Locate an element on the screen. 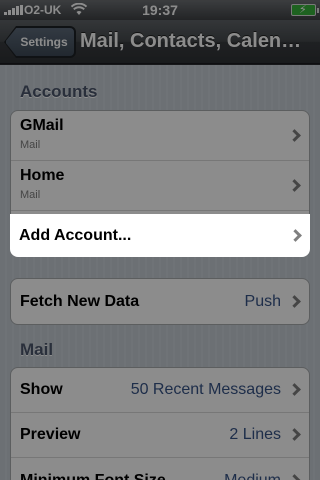  account-row-gmail: GMail Mail is located at coordinates (160, 136).